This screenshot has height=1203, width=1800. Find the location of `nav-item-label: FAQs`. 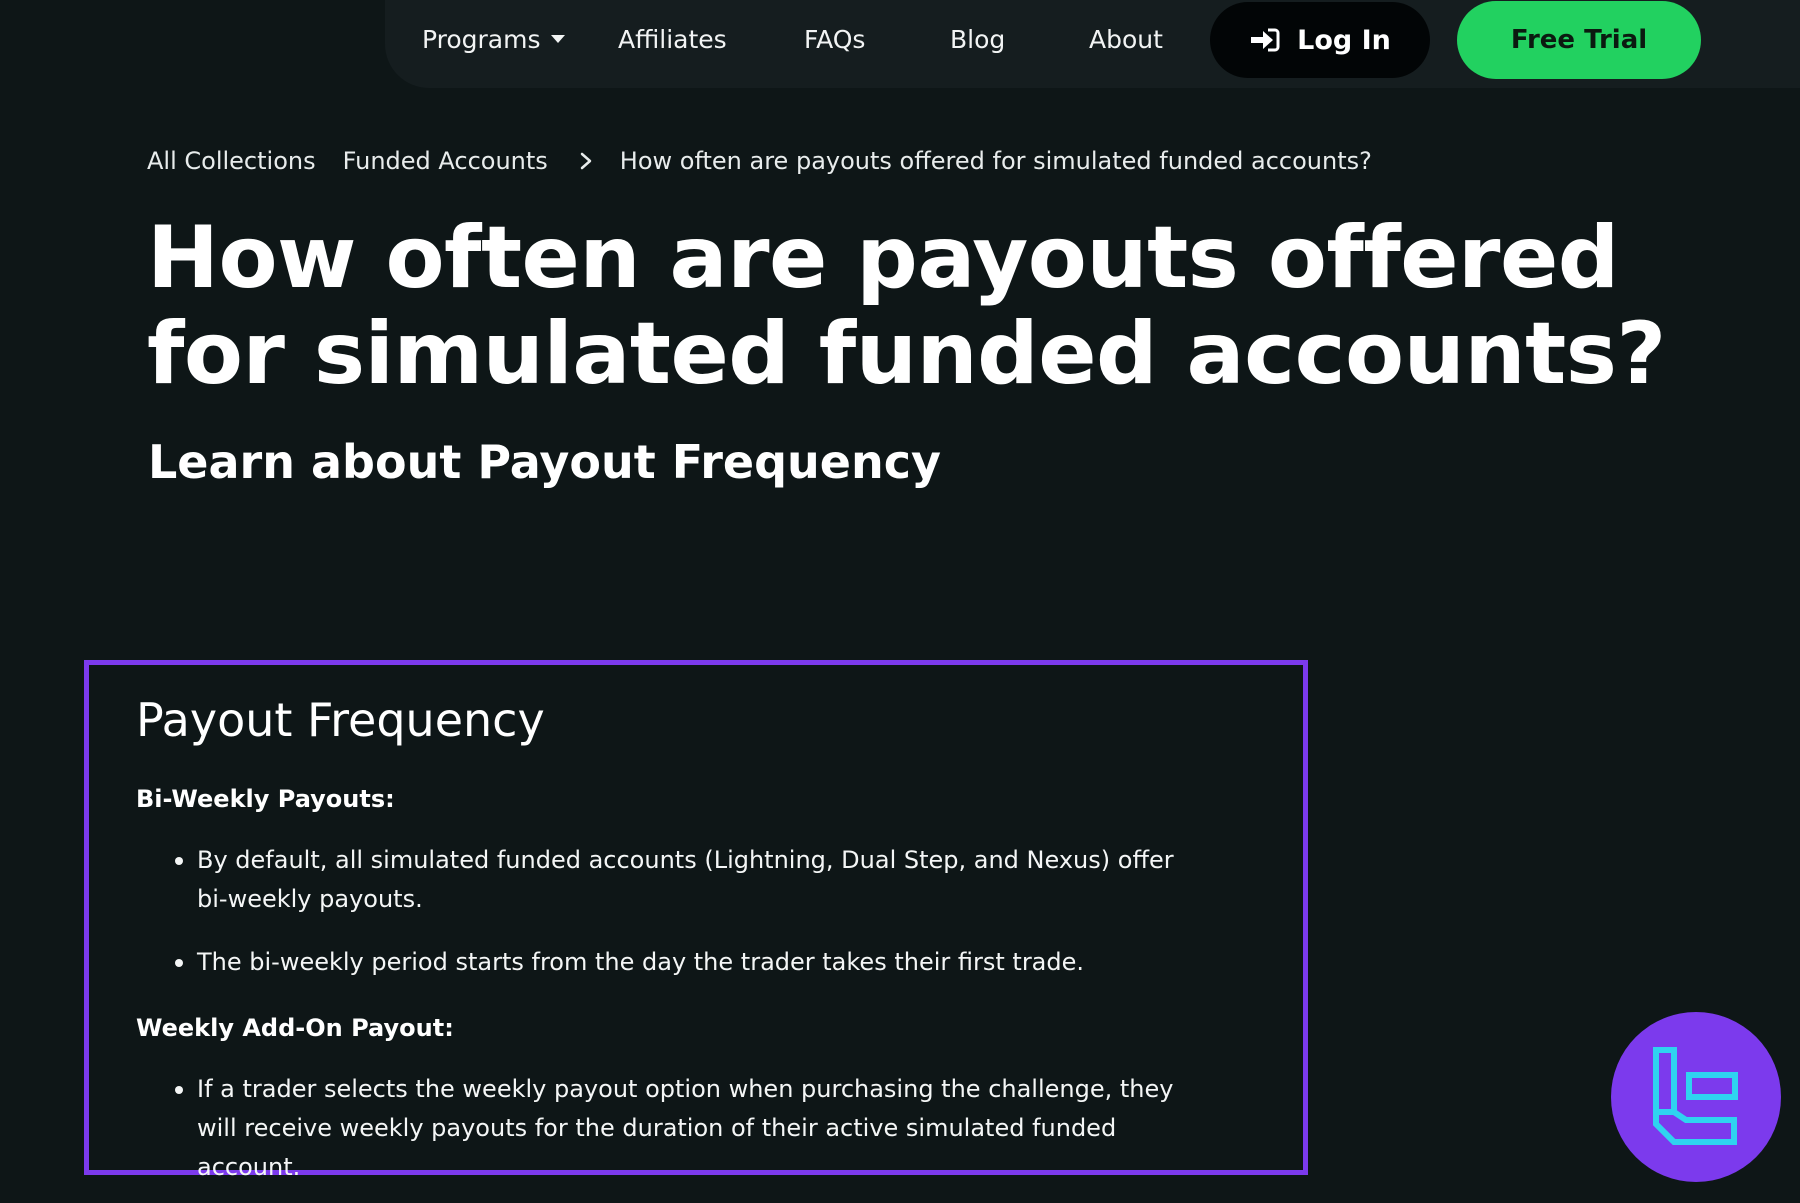

nav-item-label: FAQs is located at coordinates (835, 39).